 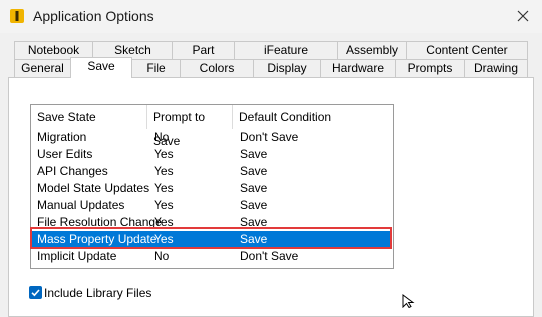 I want to click on table-row: Migration No Don't Save, so click(x=212, y=137).